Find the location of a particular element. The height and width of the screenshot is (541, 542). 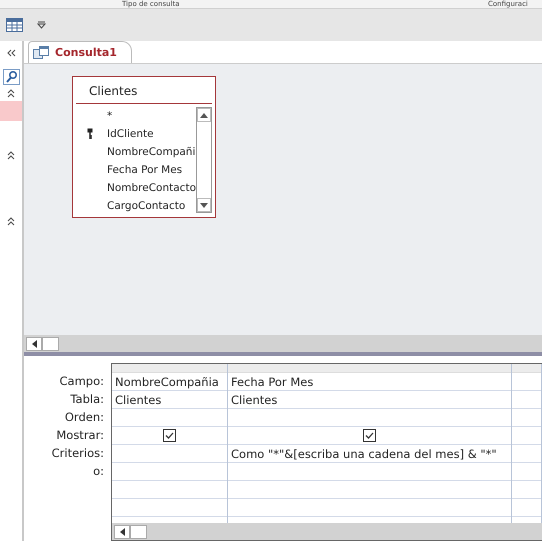

scroll-down-icon is located at coordinates (204, 205).